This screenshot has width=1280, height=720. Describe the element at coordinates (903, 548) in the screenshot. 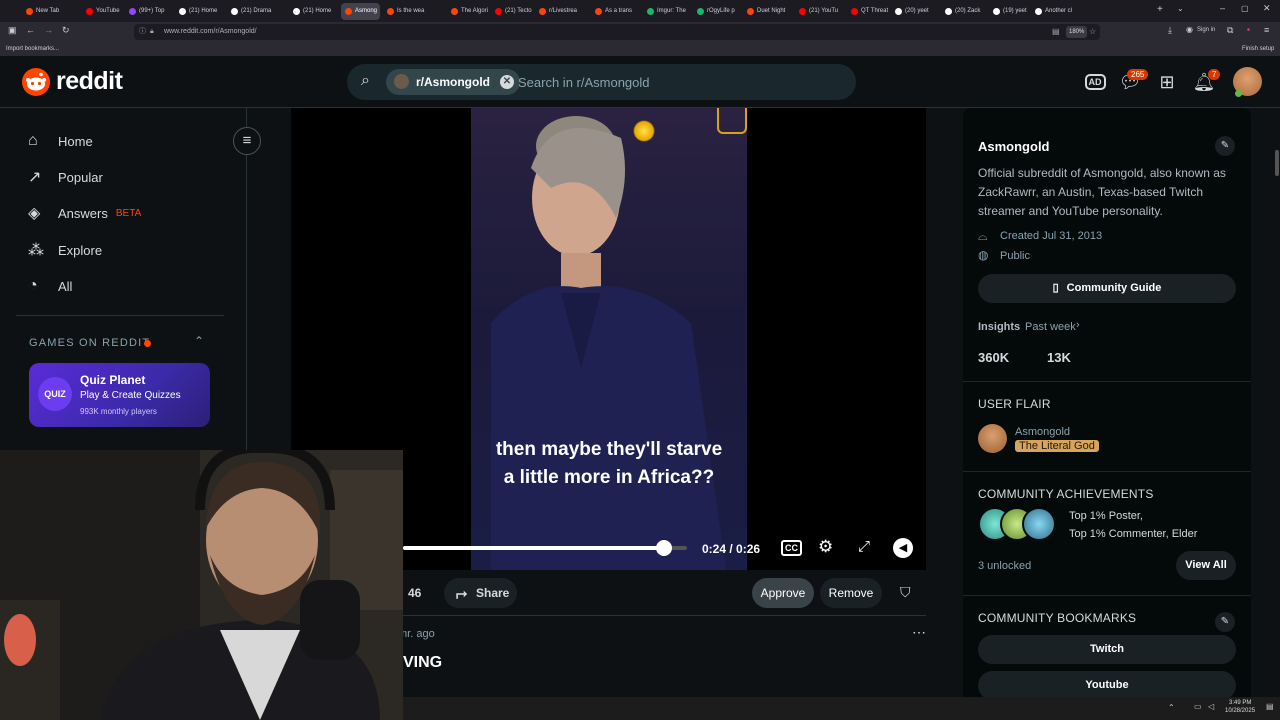

I see `volume-icon: ◀︎` at that location.